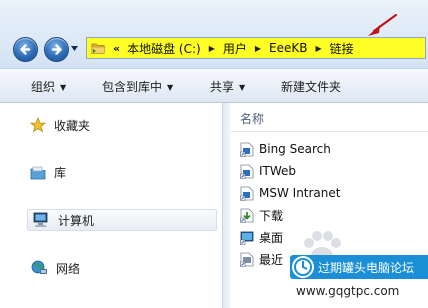 This screenshot has height=308, width=428. I want to click on nav-item-computer: 计算机, so click(122, 220).